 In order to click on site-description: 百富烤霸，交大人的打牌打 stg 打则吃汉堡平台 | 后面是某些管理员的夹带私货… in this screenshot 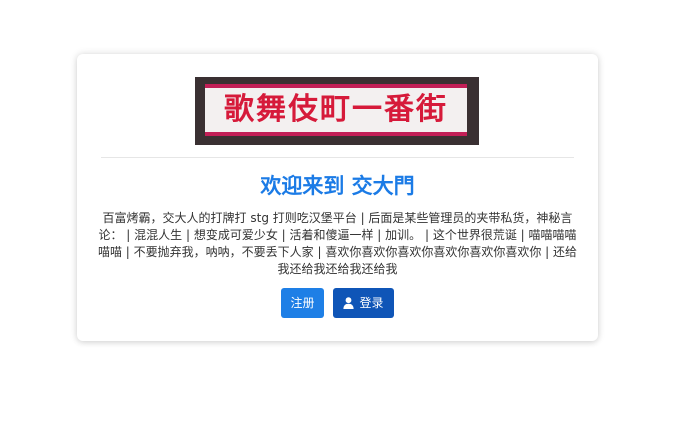, I will do `click(337, 243)`.